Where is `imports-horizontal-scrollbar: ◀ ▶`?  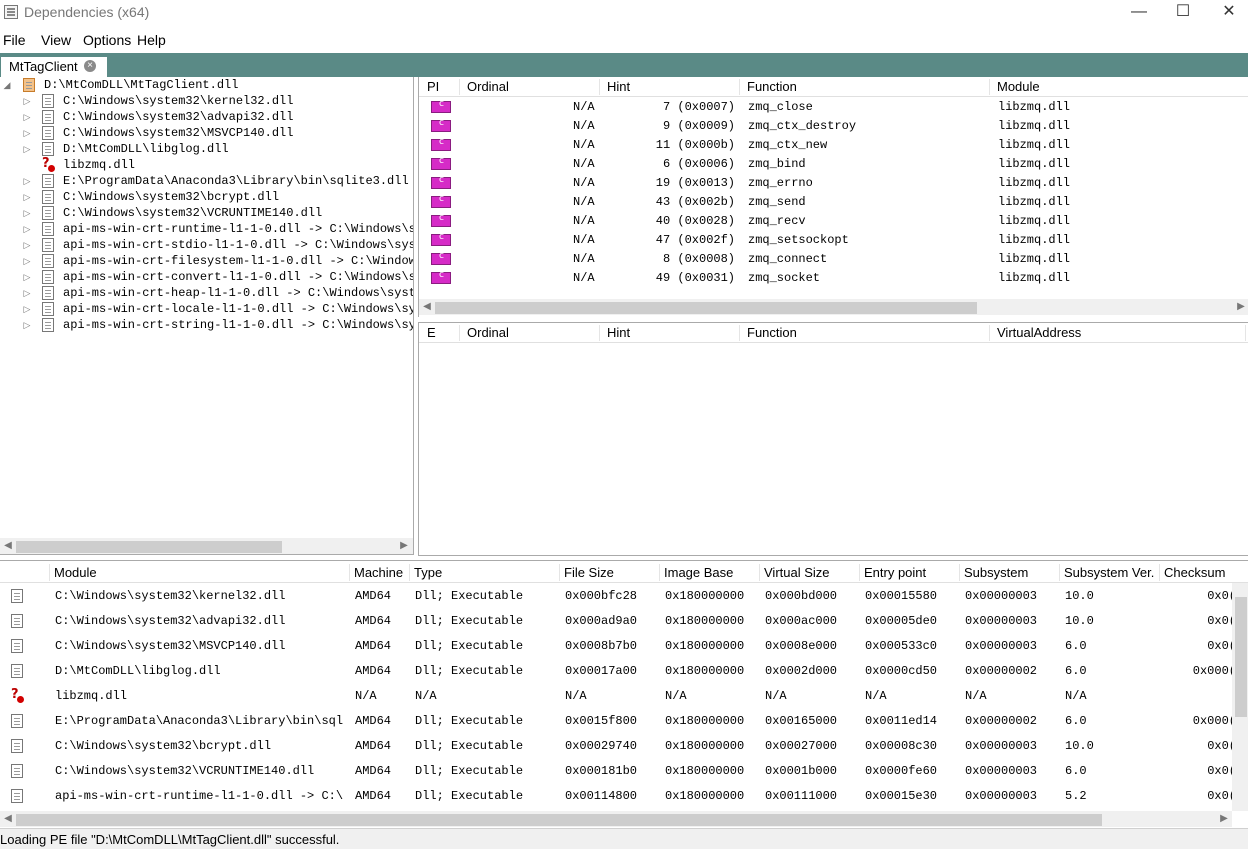 imports-horizontal-scrollbar: ◀ ▶ is located at coordinates (833, 307).